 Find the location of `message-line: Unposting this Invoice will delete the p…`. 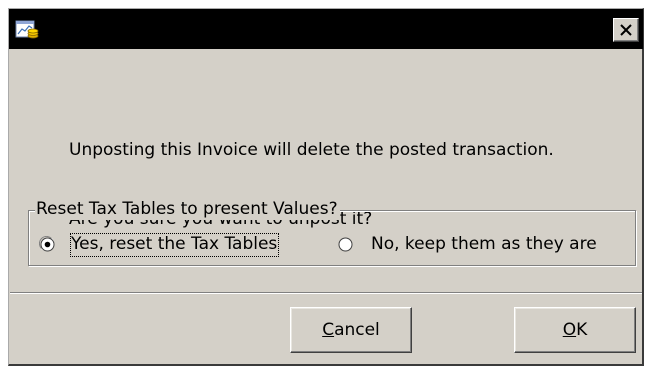

message-line: Unposting this Invoice will delete the p… is located at coordinates (311, 150).